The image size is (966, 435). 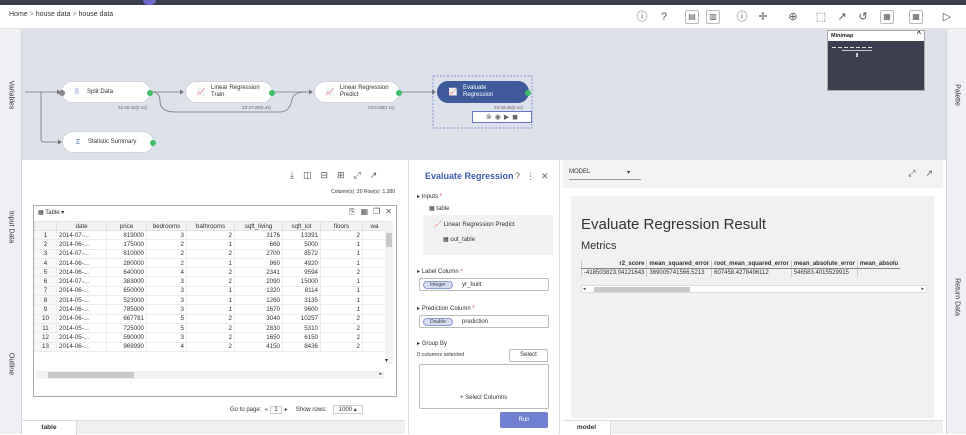 What do you see at coordinates (210, 272) in the screenshot?
I see `table-row: 5 2014-06-... 640000 4 2 2341 9594 2` at bounding box center [210, 272].